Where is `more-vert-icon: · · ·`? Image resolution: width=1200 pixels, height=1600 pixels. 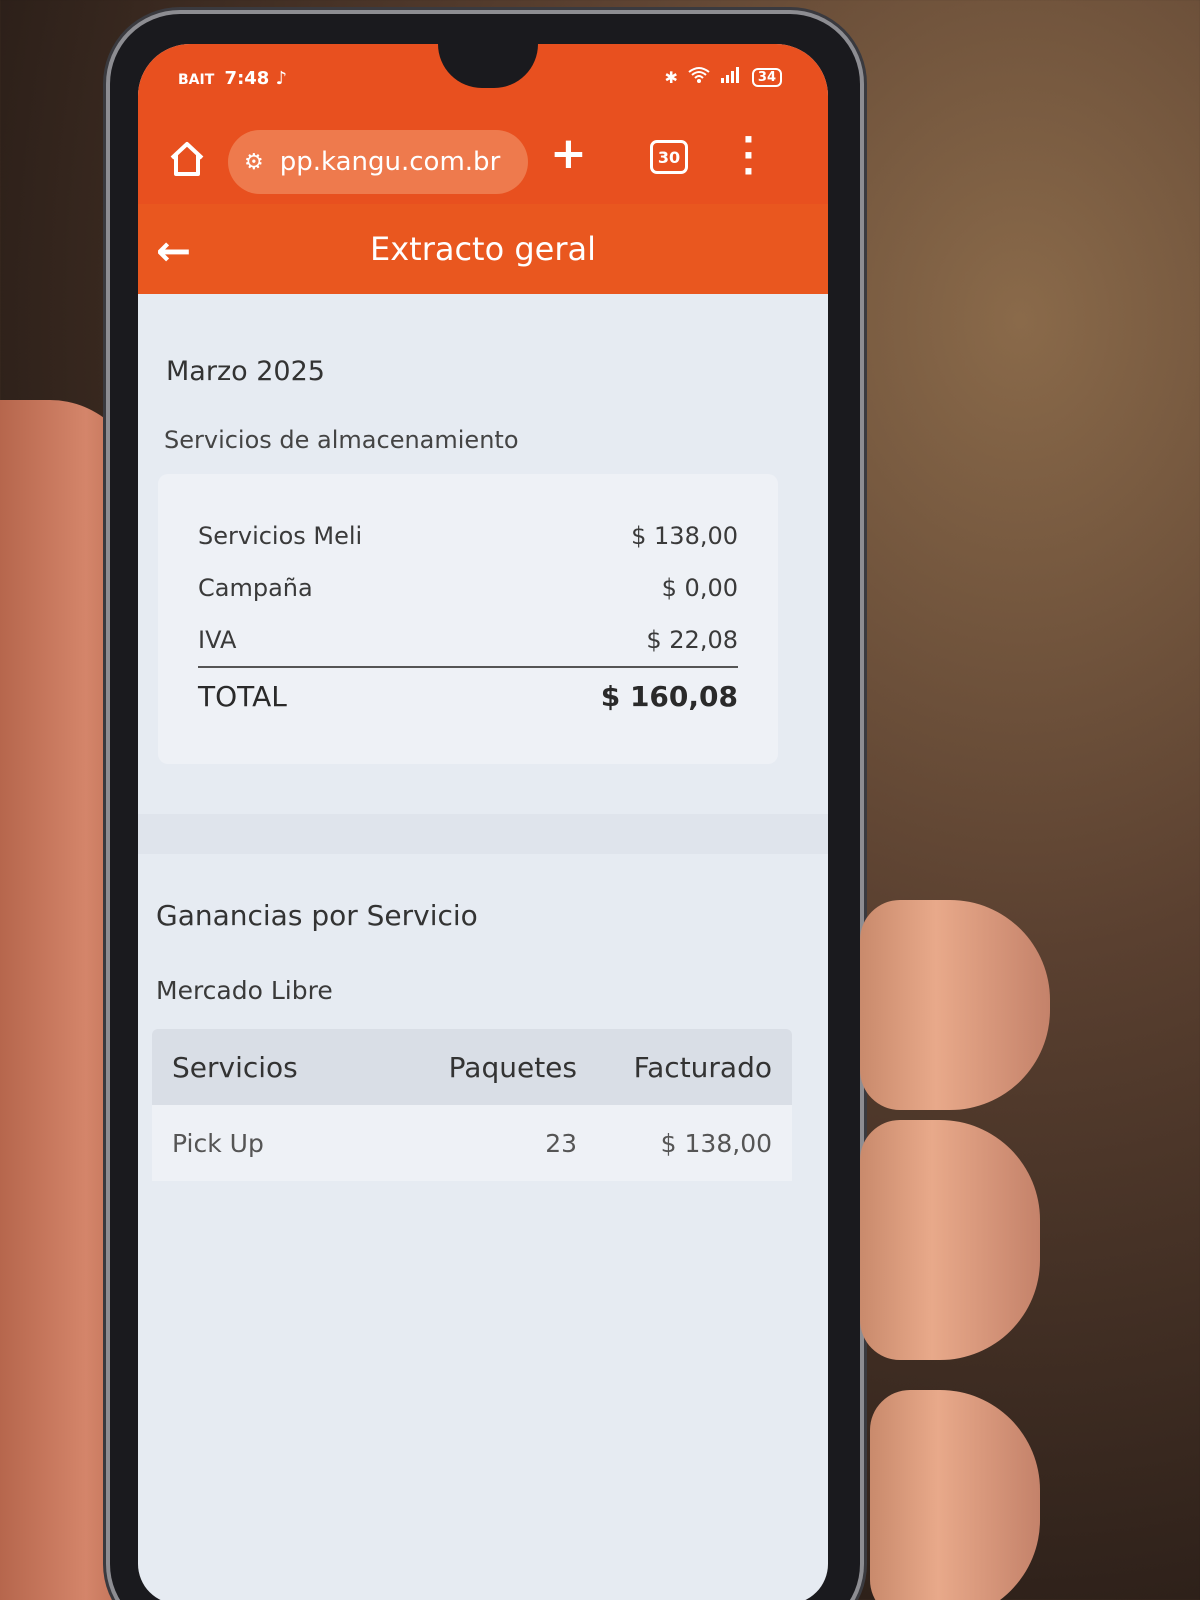
more-vert-icon: · · · is located at coordinates (748, 156).